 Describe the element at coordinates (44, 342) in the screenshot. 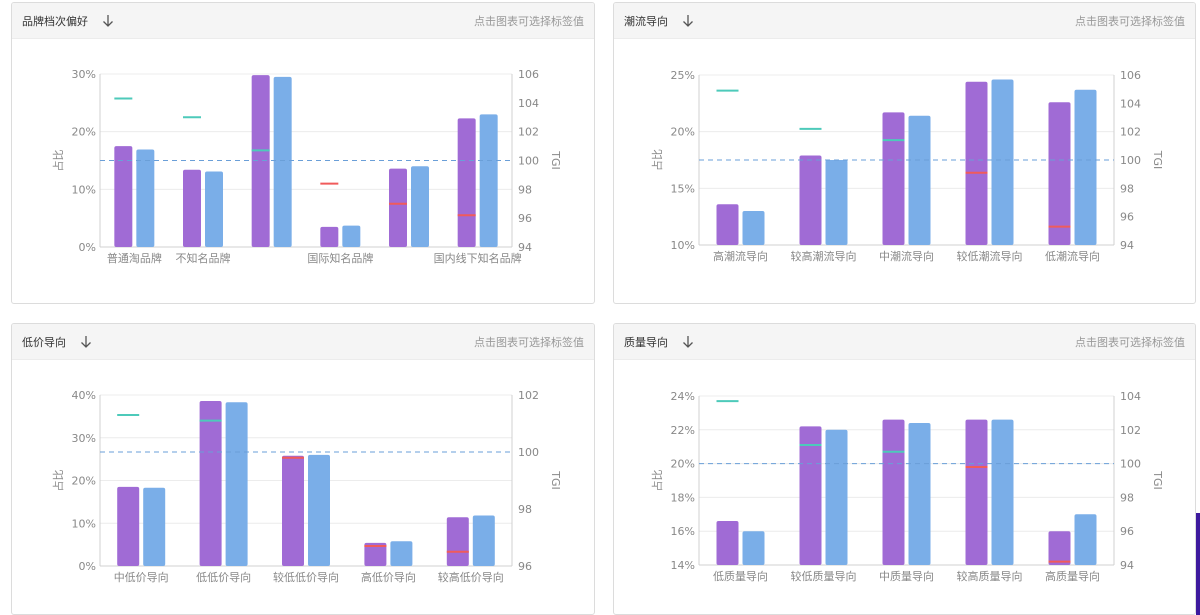

I see `panel-title: 低价导向` at that location.